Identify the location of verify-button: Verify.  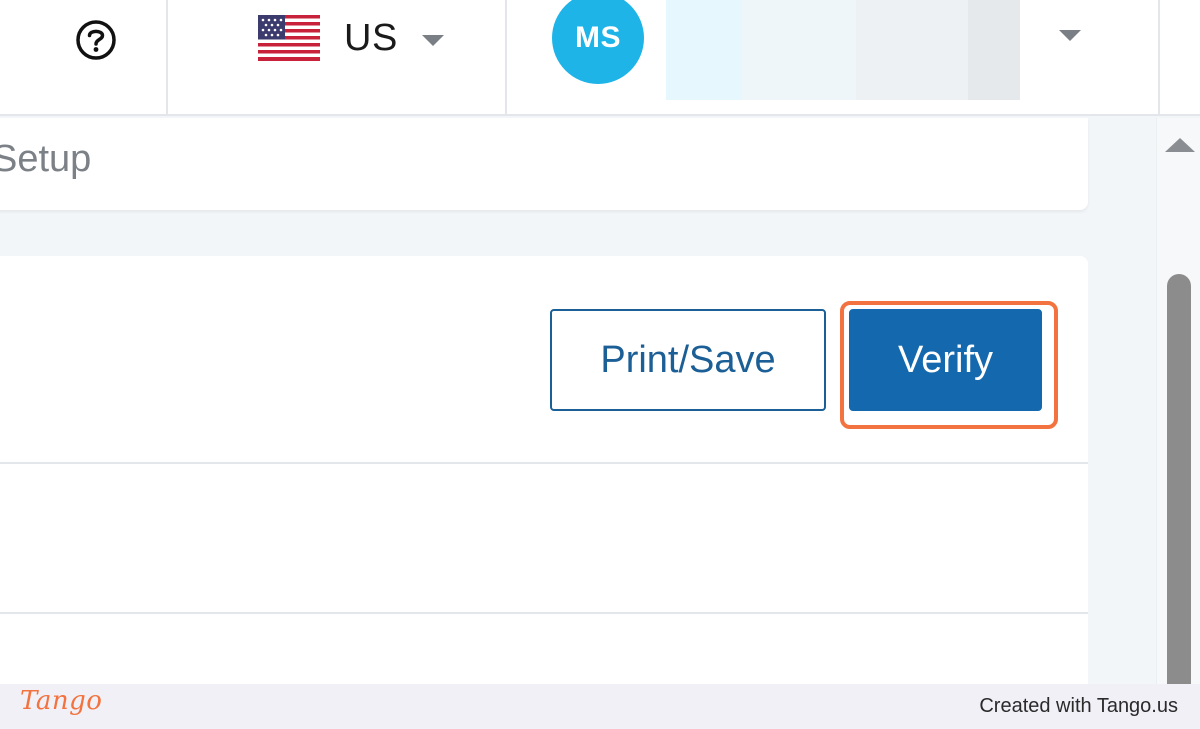
(945, 360).